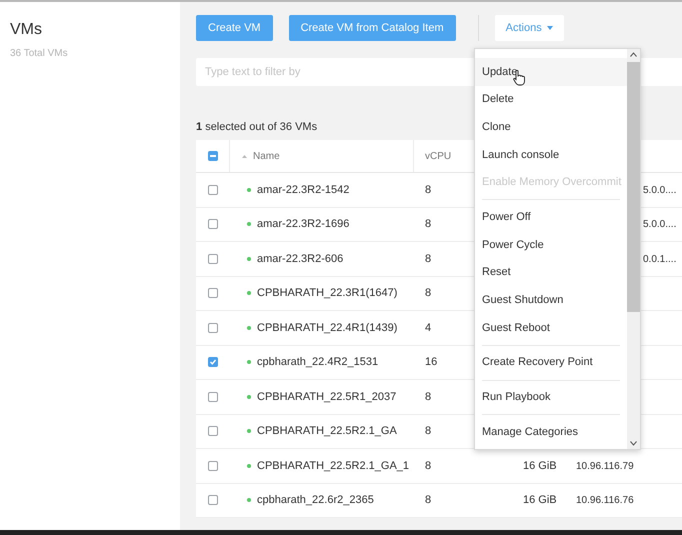 The height and width of the screenshot is (535, 682). Describe the element at coordinates (333, 466) in the screenshot. I see `vm-name: CPBHARATH_22.5R2.1_GA_1` at that location.